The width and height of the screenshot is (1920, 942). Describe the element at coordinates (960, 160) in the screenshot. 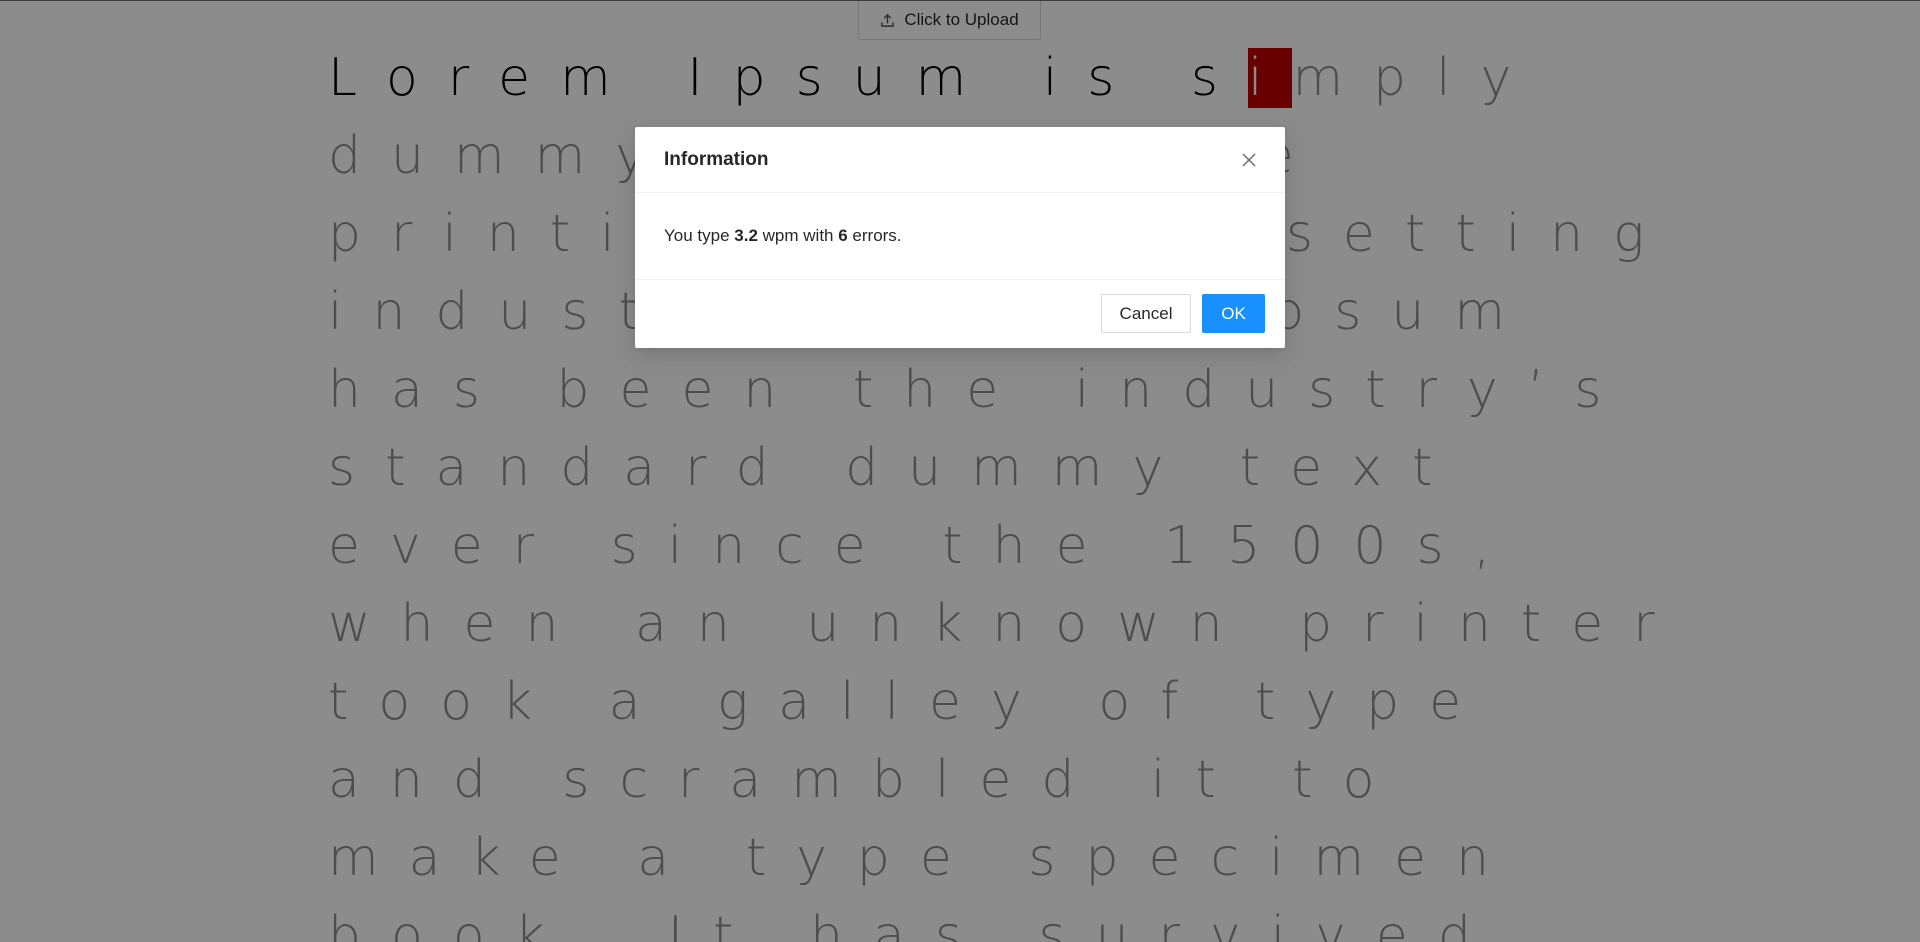

I see `dialog-header: Information` at that location.